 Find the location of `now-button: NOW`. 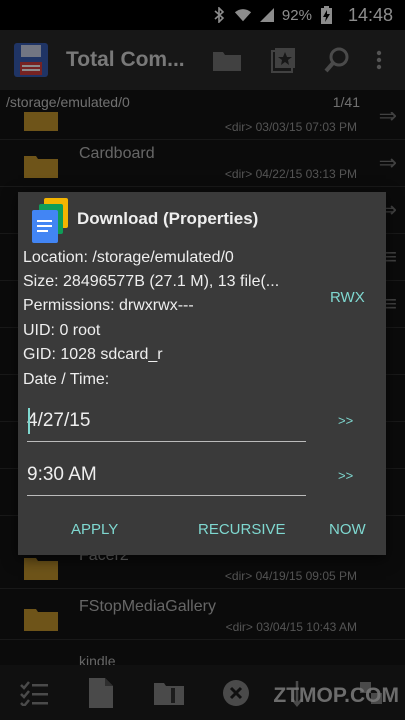

now-button: NOW is located at coordinates (347, 529).